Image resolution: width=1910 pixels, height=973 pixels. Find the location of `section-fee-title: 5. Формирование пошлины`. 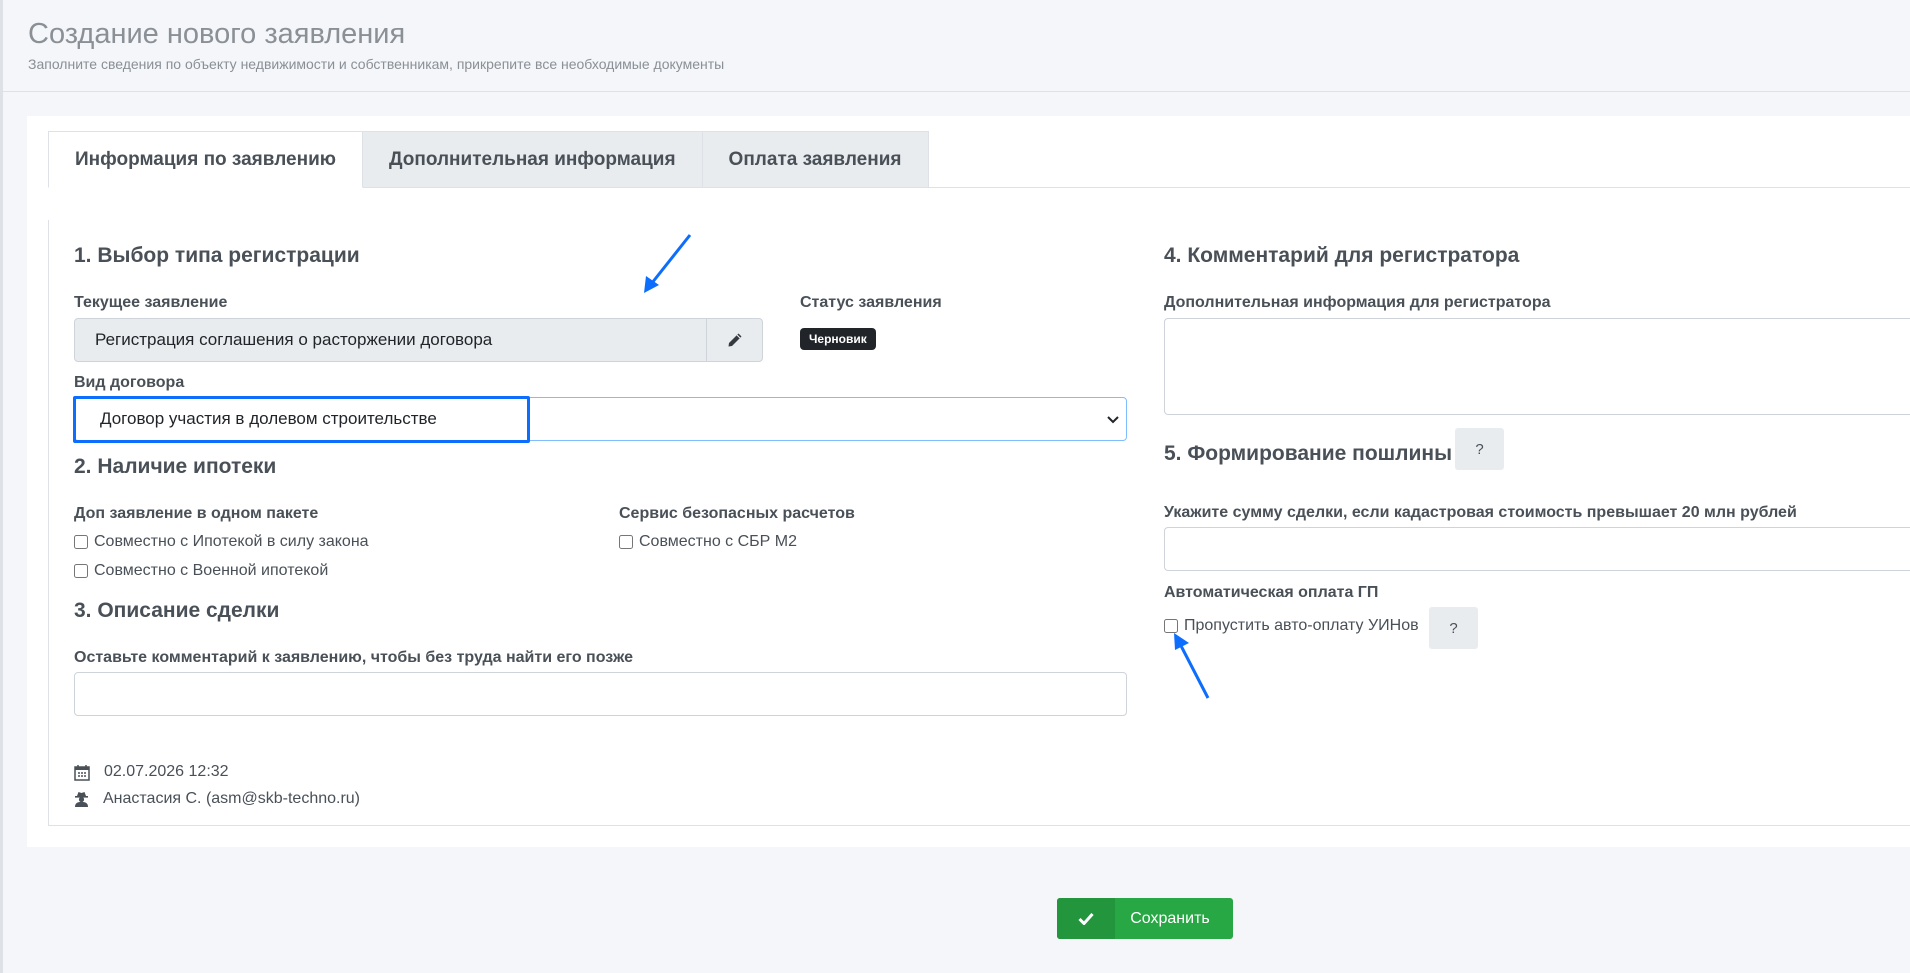

section-fee-title: 5. Формирование пошлины is located at coordinates (1308, 453).